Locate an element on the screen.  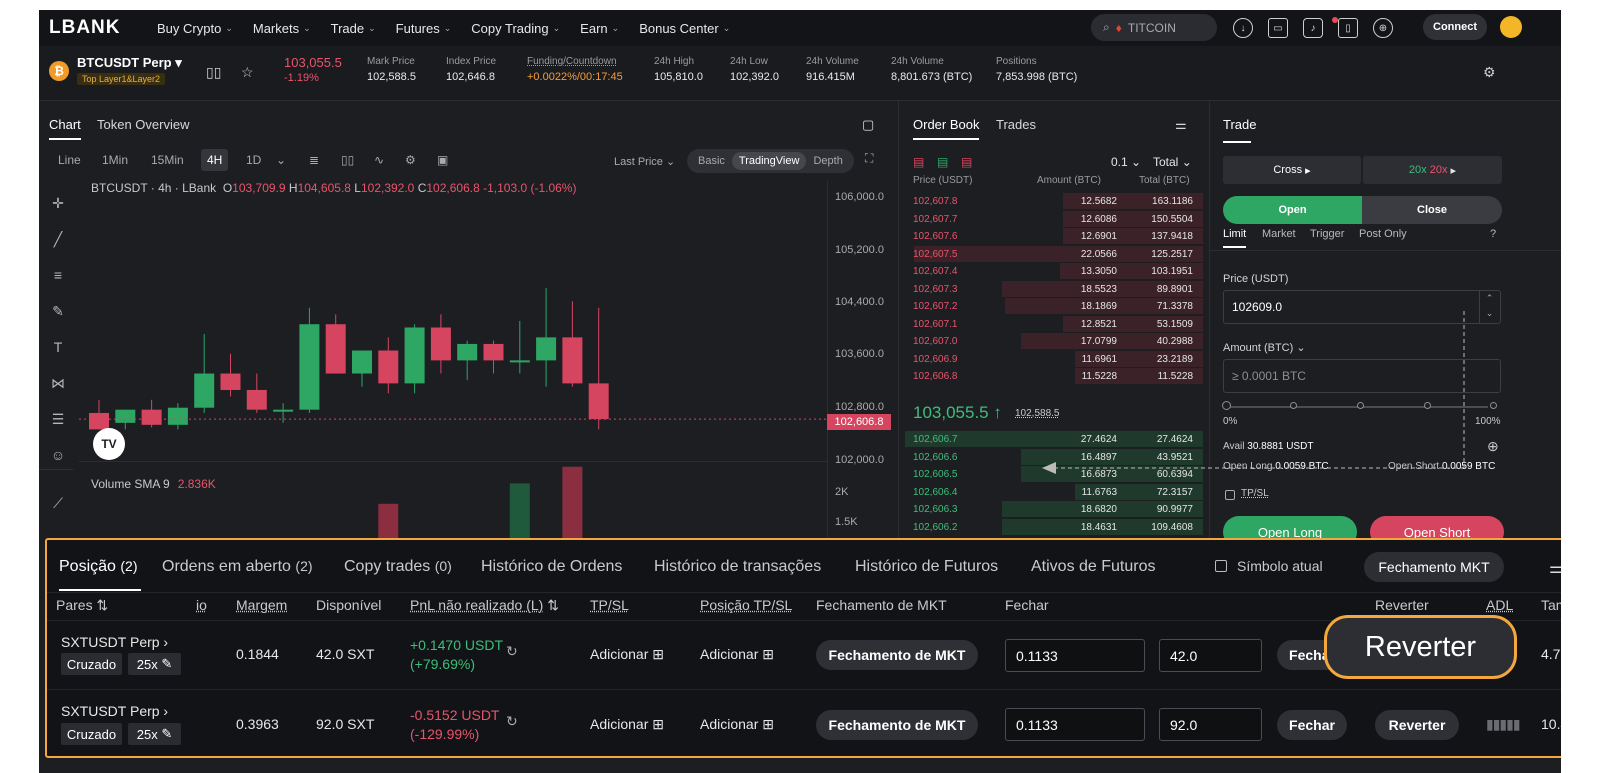
gear-icon: ⚙ is located at coordinates (410, 160).